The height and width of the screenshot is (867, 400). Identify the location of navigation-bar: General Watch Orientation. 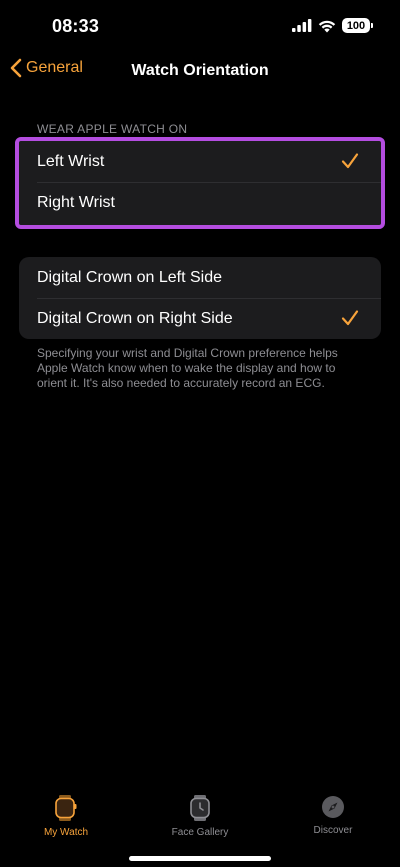
(200, 71).